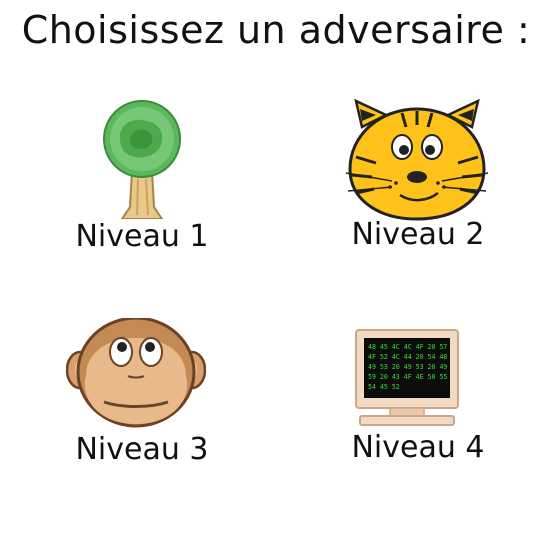 The image size is (552, 541). Describe the element at coordinates (407, 347) in the screenshot. I see `screen-text-line: 48 45 4C 4C 4F 20 57` at that location.